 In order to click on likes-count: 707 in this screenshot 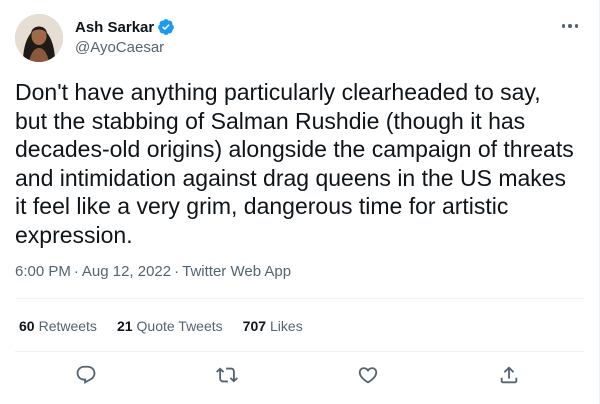, I will do `click(254, 326)`.